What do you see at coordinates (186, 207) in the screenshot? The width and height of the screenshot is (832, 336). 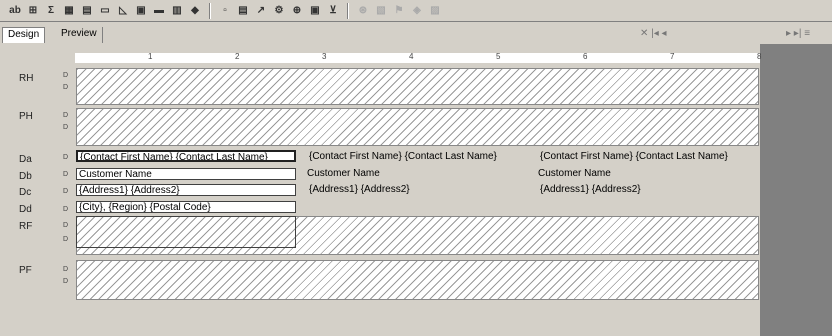 I see `field-city-region-postal: {City}, {Region} {Postal Code}` at bounding box center [186, 207].